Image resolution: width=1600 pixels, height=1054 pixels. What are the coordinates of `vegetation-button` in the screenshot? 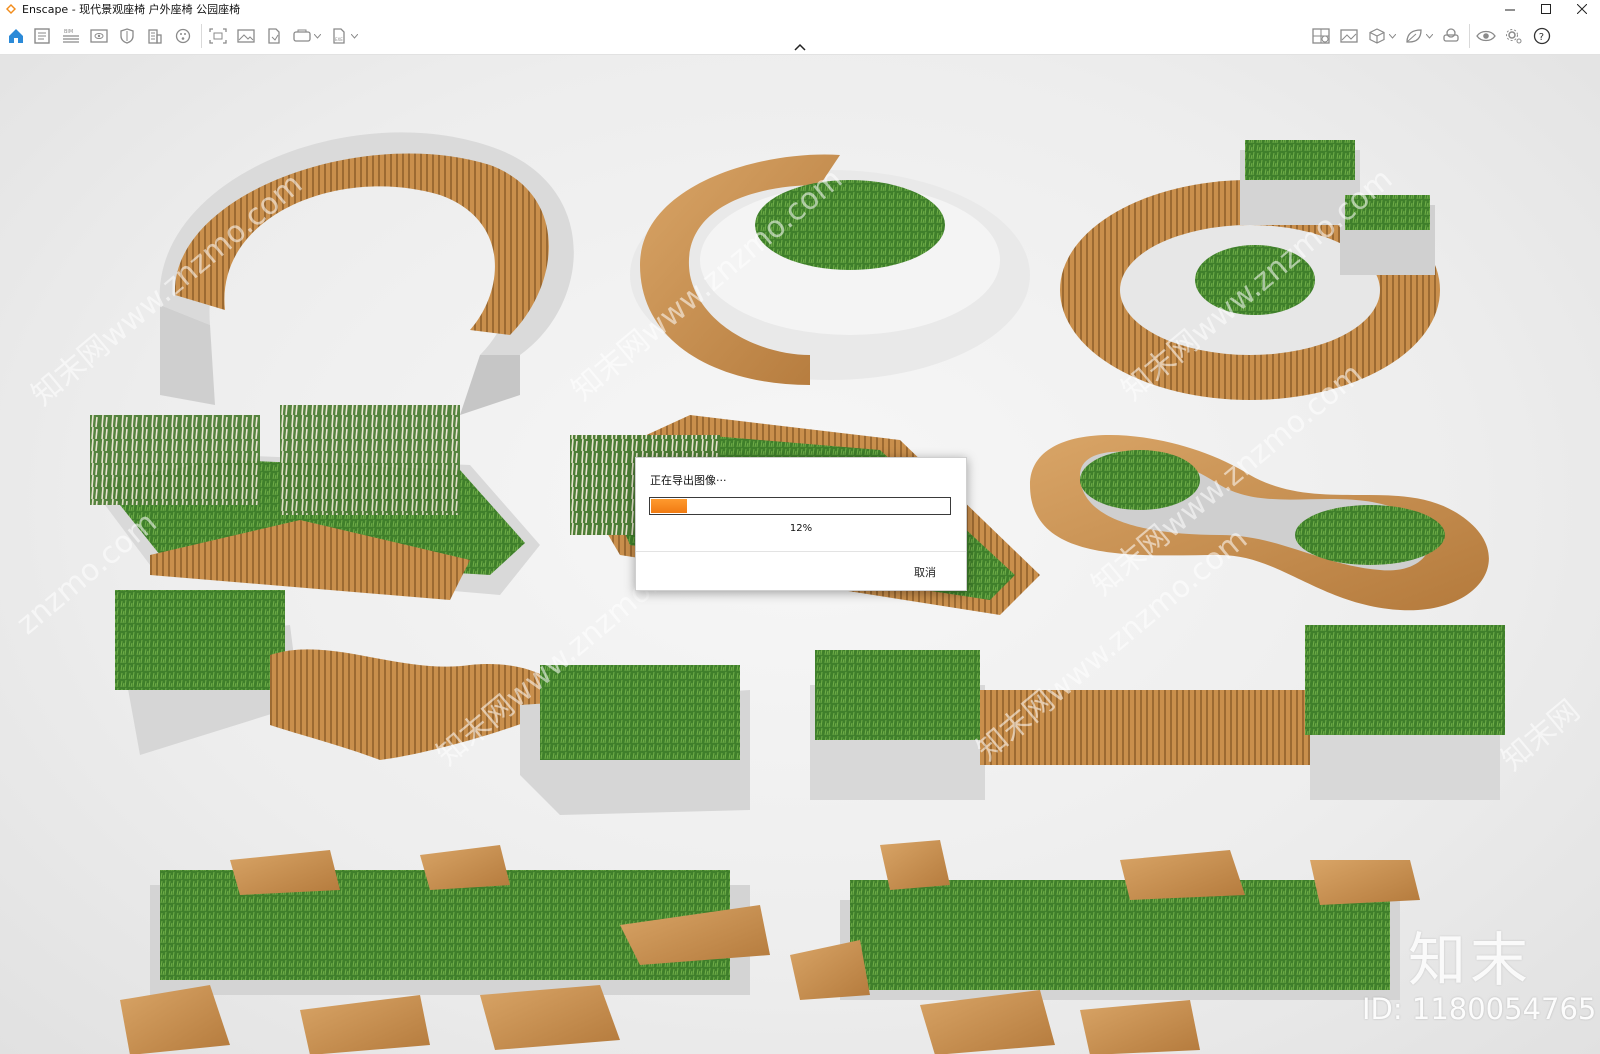 It's located at (1418, 36).